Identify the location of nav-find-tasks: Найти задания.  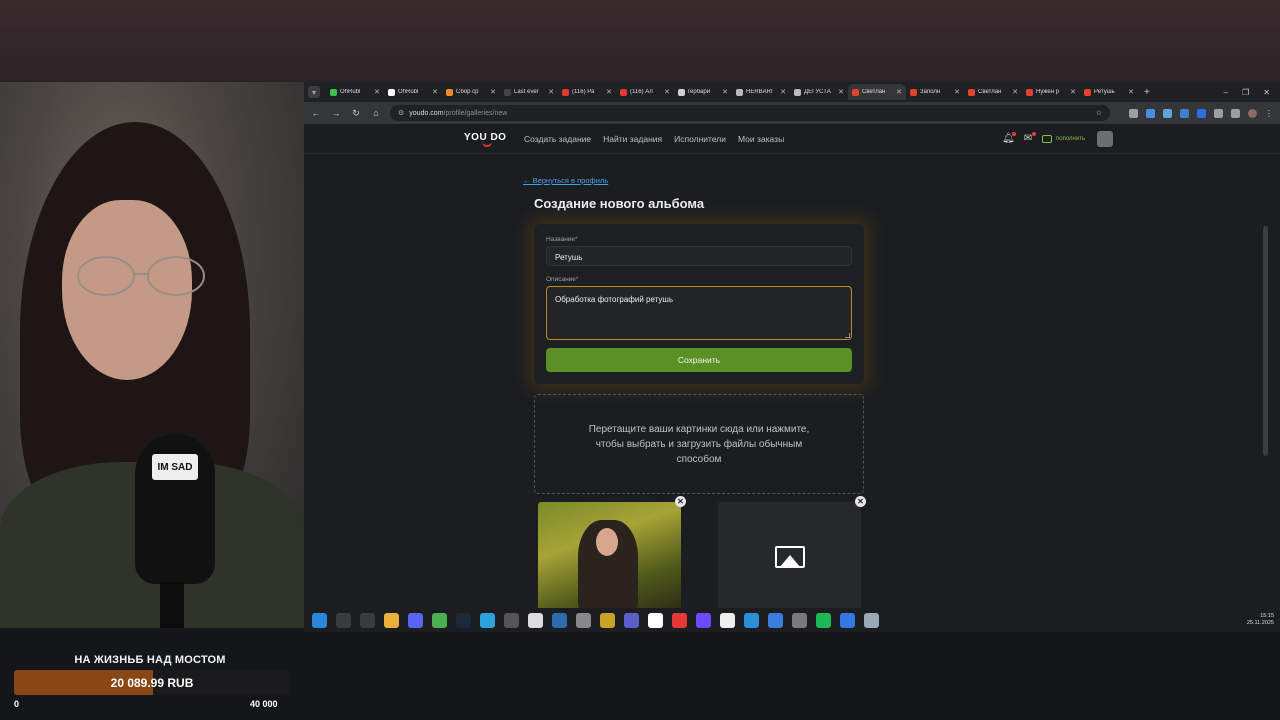
(632, 139).